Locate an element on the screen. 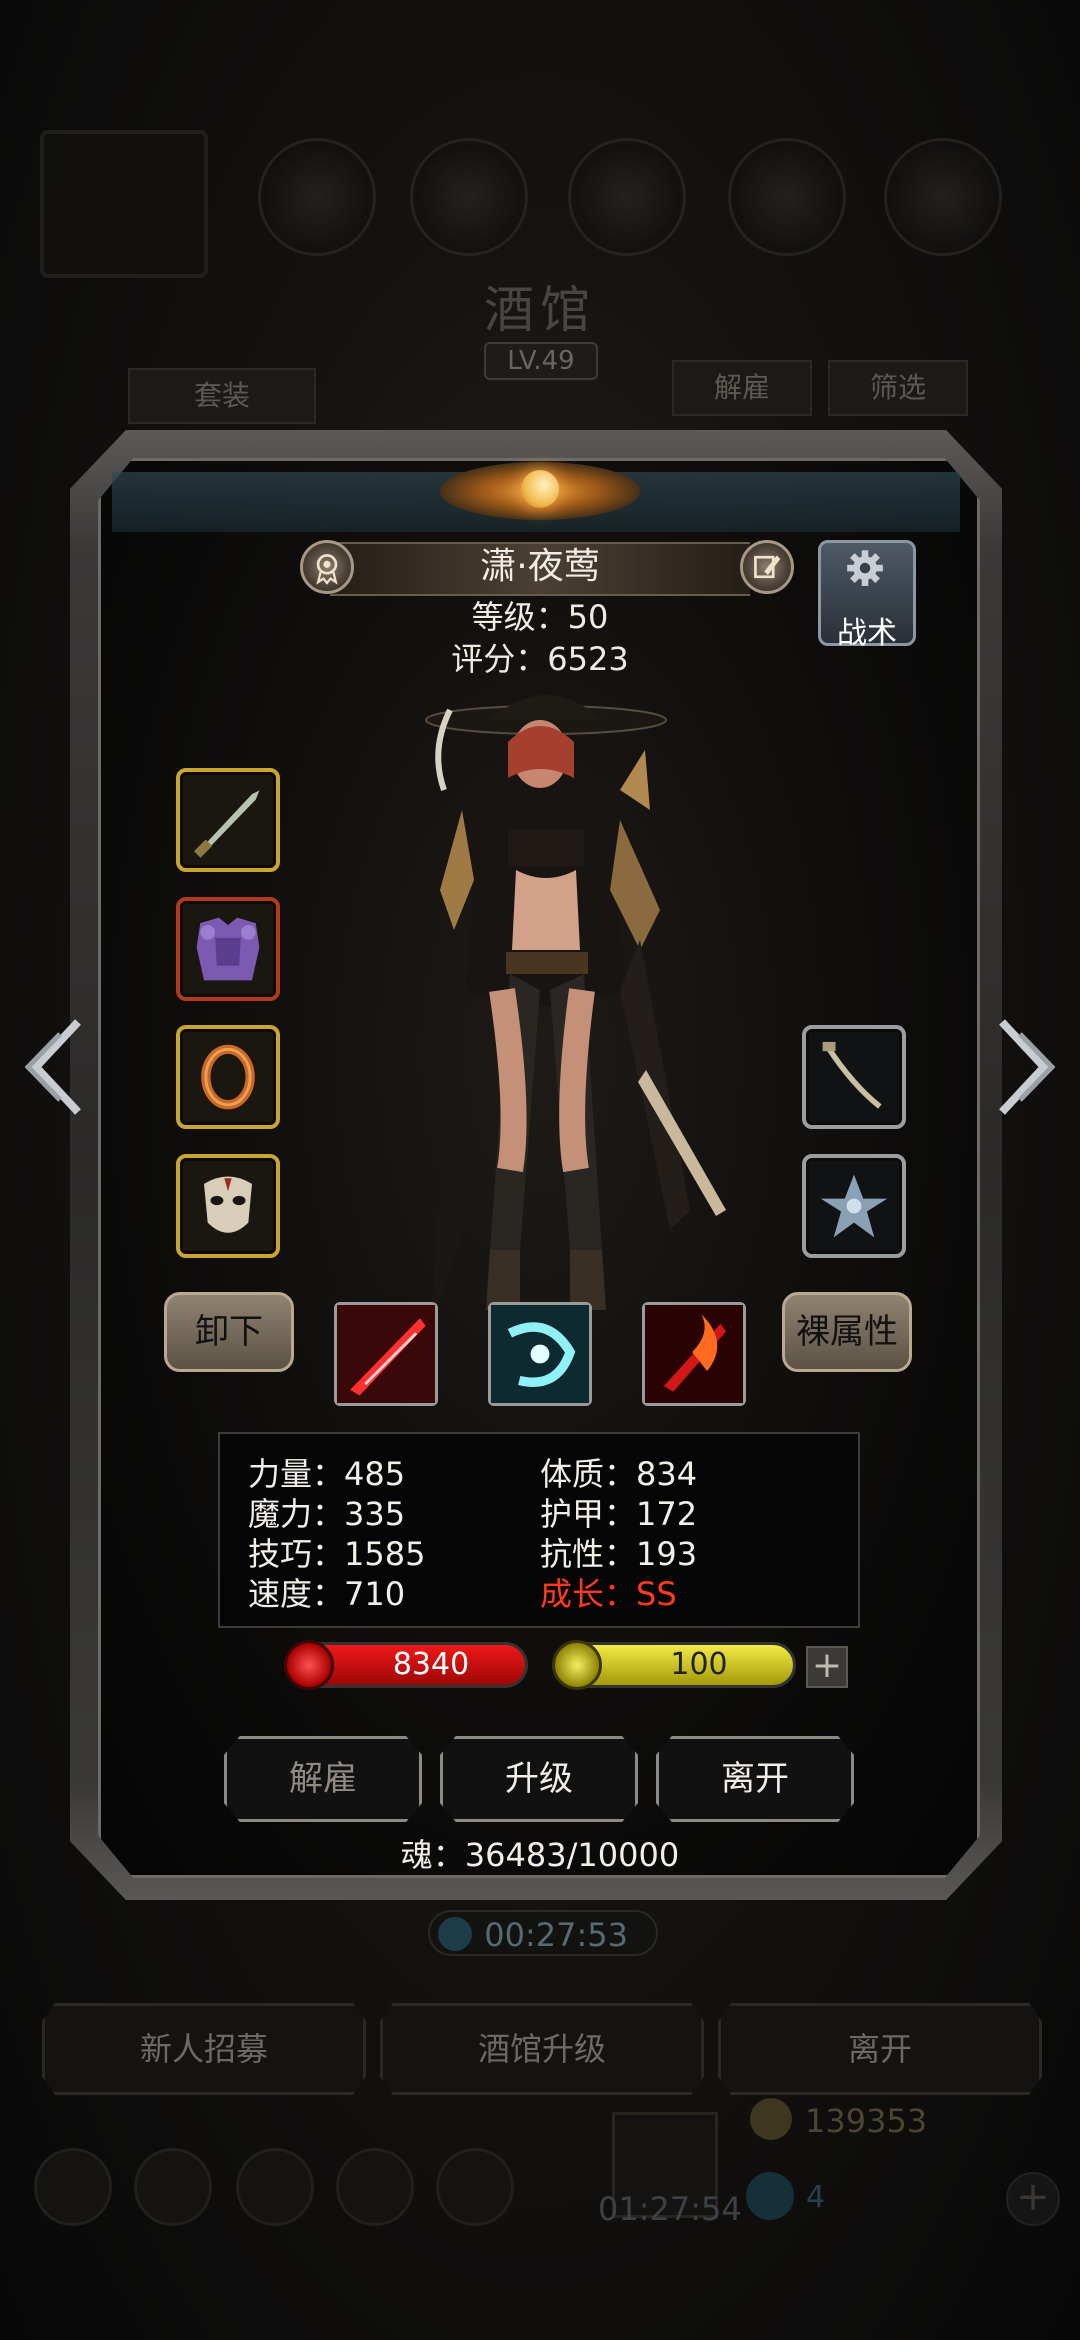 The image size is (1080, 2340). bg-level: LV.49 is located at coordinates (541, 361).